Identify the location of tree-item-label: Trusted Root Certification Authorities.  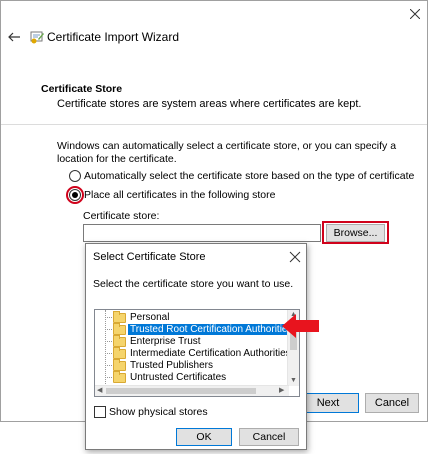
(211, 329).